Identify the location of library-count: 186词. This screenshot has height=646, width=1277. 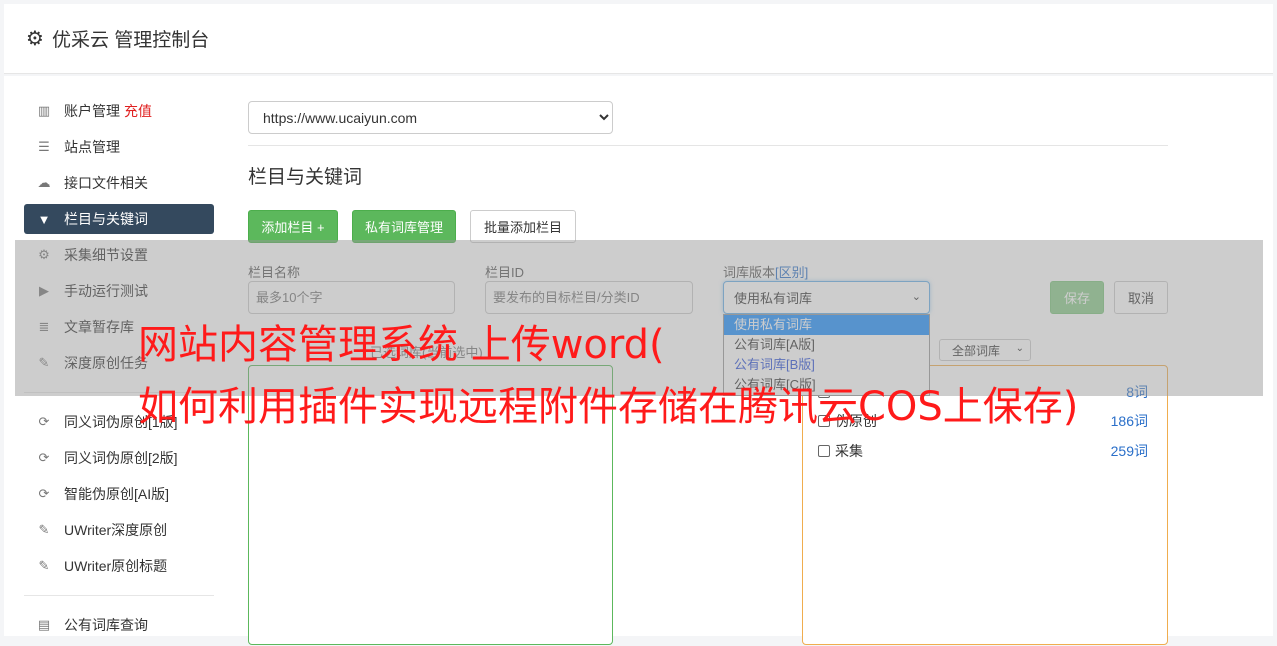
(1129, 421).